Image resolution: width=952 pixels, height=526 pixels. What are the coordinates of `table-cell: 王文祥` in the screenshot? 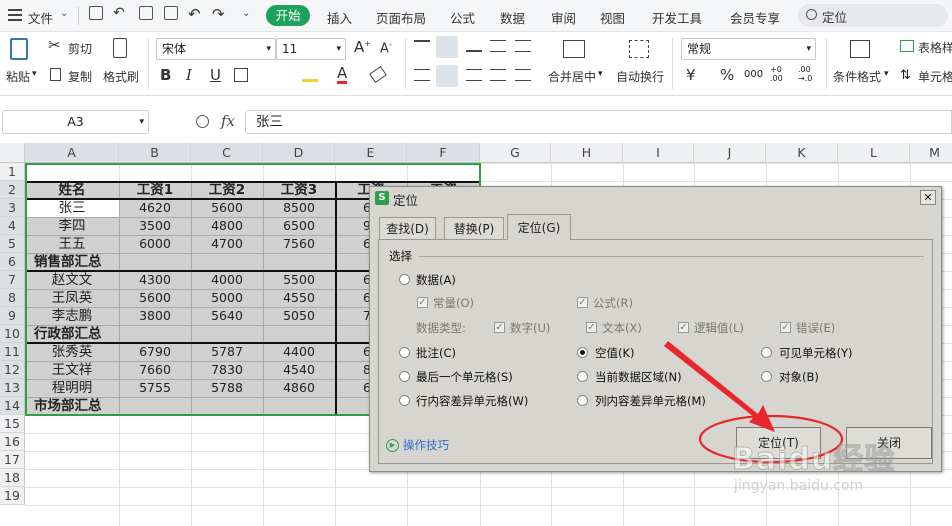 It's located at (72, 370).